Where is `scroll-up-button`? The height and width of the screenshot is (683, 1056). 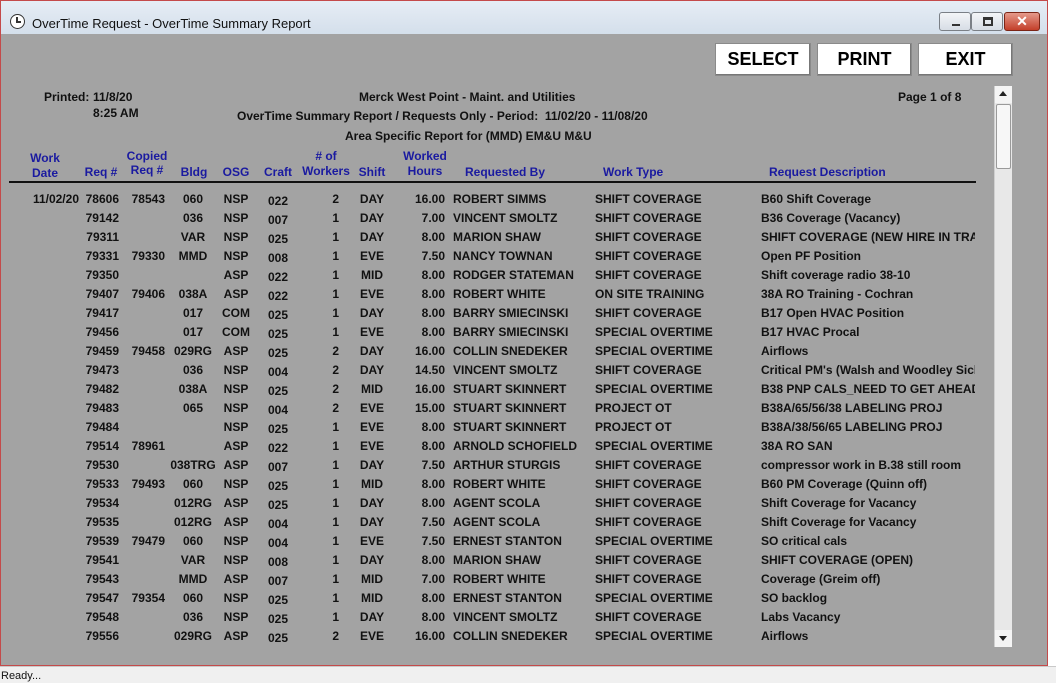
scroll-up-button is located at coordinates (1003, 94).